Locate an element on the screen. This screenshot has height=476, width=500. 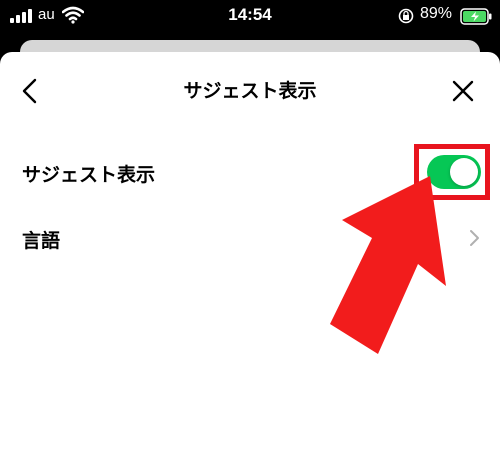
chevron-right-icon is located at coordinates (474, 238).